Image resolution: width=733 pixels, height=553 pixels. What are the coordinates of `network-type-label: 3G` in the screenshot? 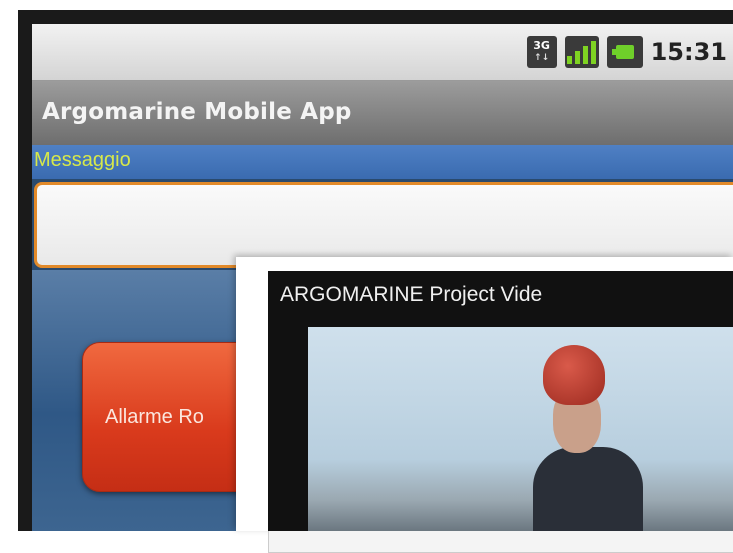 It's located at (541, 45).